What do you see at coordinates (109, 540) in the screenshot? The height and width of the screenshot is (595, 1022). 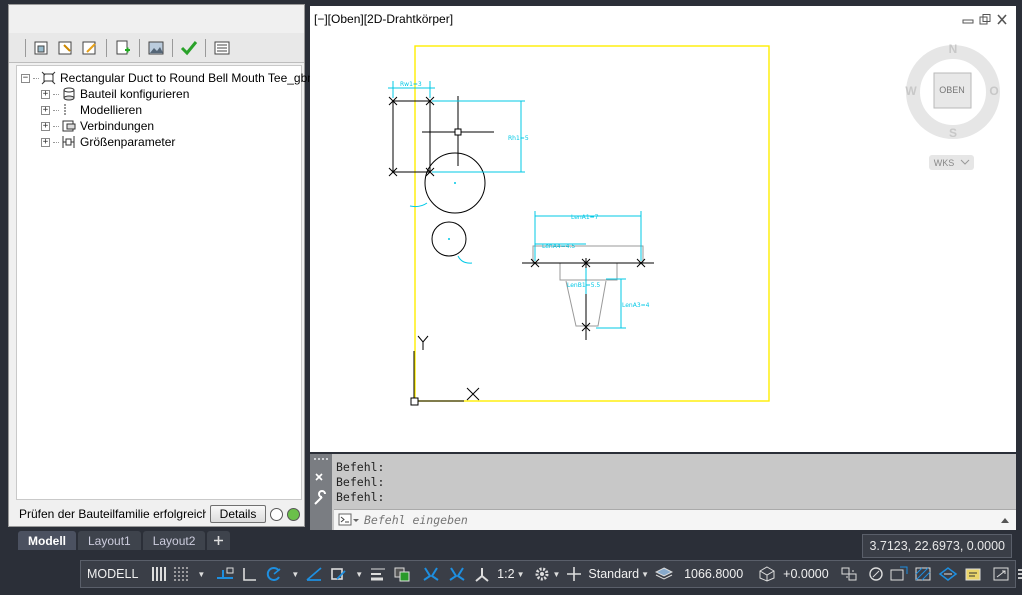 I see `tab-layout1: Layout1` at bounding box center [109, 540].